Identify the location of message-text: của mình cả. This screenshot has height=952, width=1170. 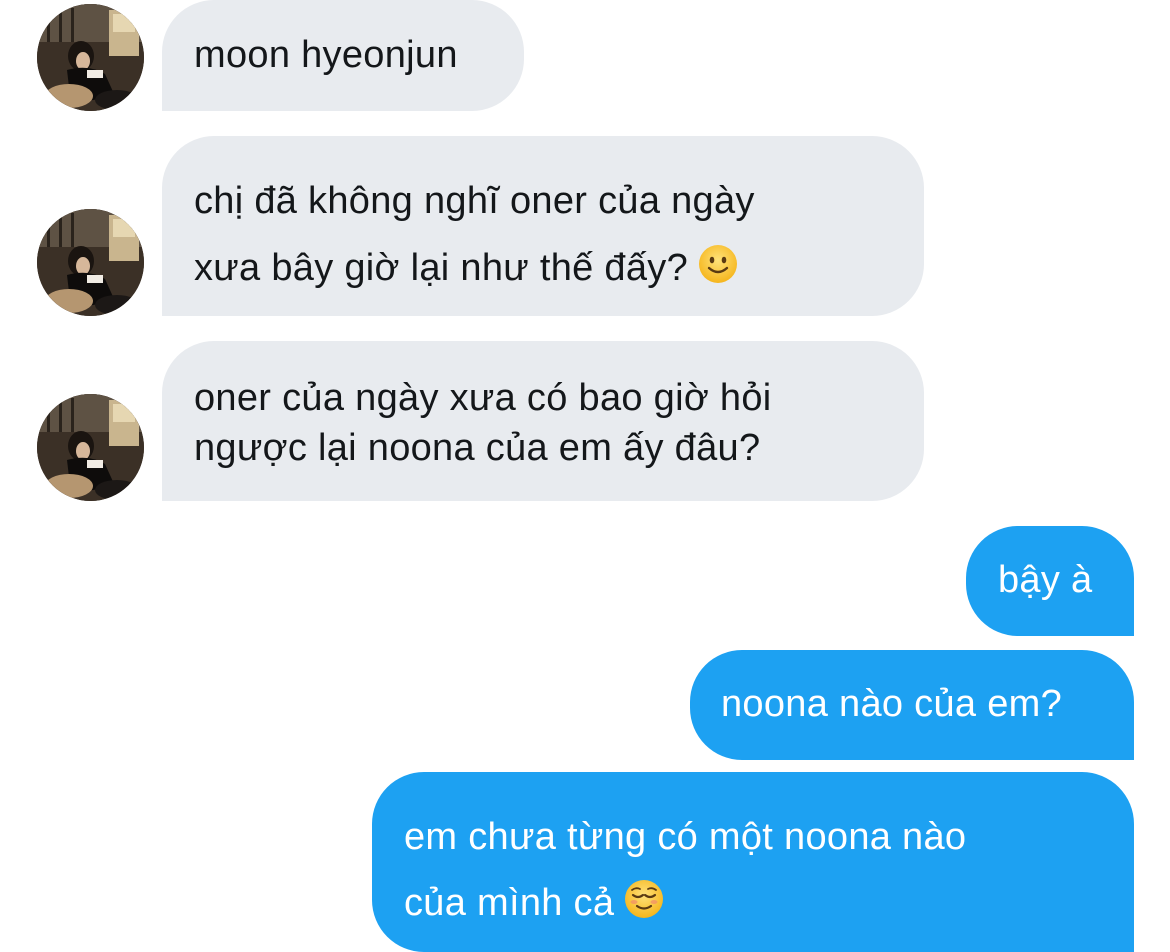
(509, 903).